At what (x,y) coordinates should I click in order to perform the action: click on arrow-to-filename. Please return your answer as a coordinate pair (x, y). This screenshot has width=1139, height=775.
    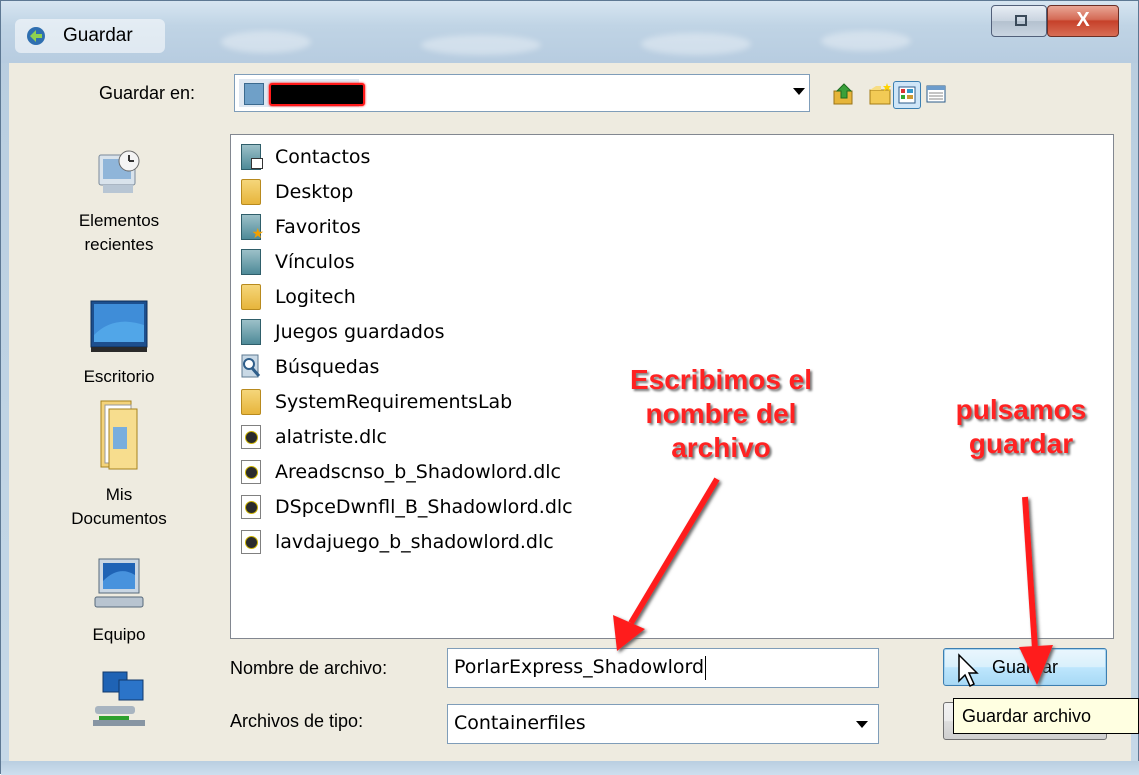
    Looking at the image, I should click on (666, 564).